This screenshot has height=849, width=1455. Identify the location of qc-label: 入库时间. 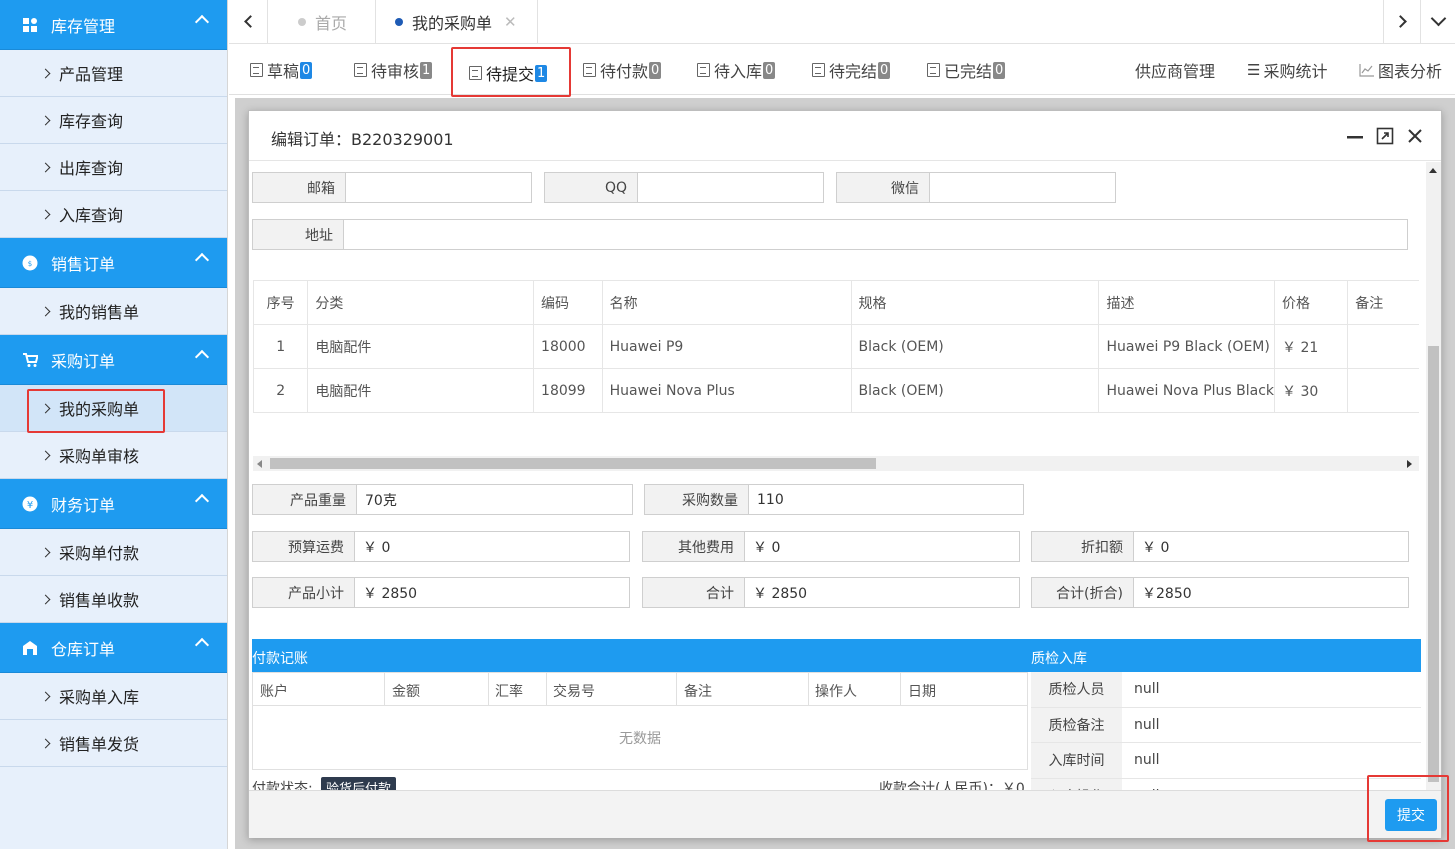
(1076, 760).